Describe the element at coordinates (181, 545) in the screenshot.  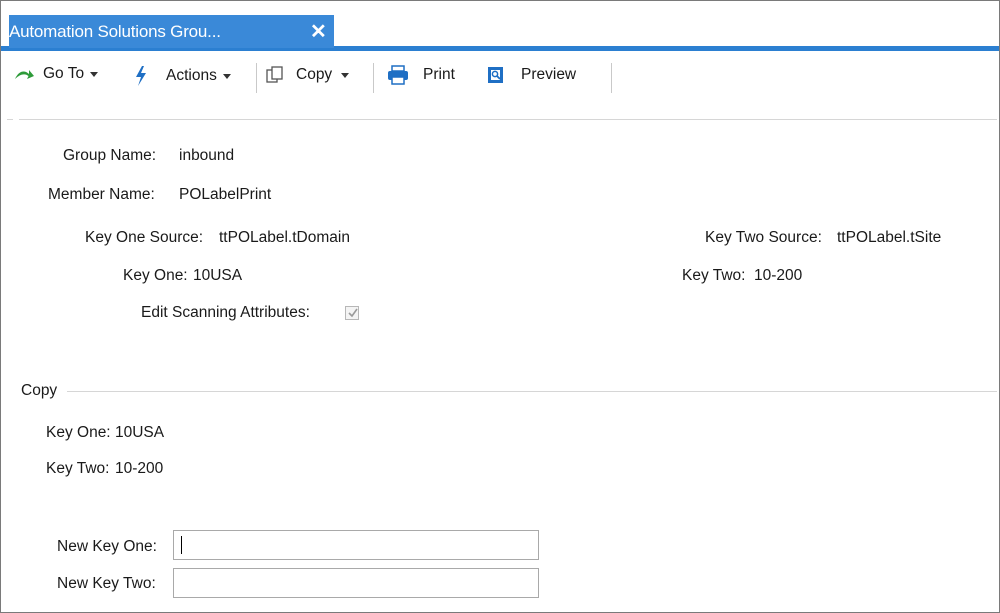
I see `text-cursor` at that location.